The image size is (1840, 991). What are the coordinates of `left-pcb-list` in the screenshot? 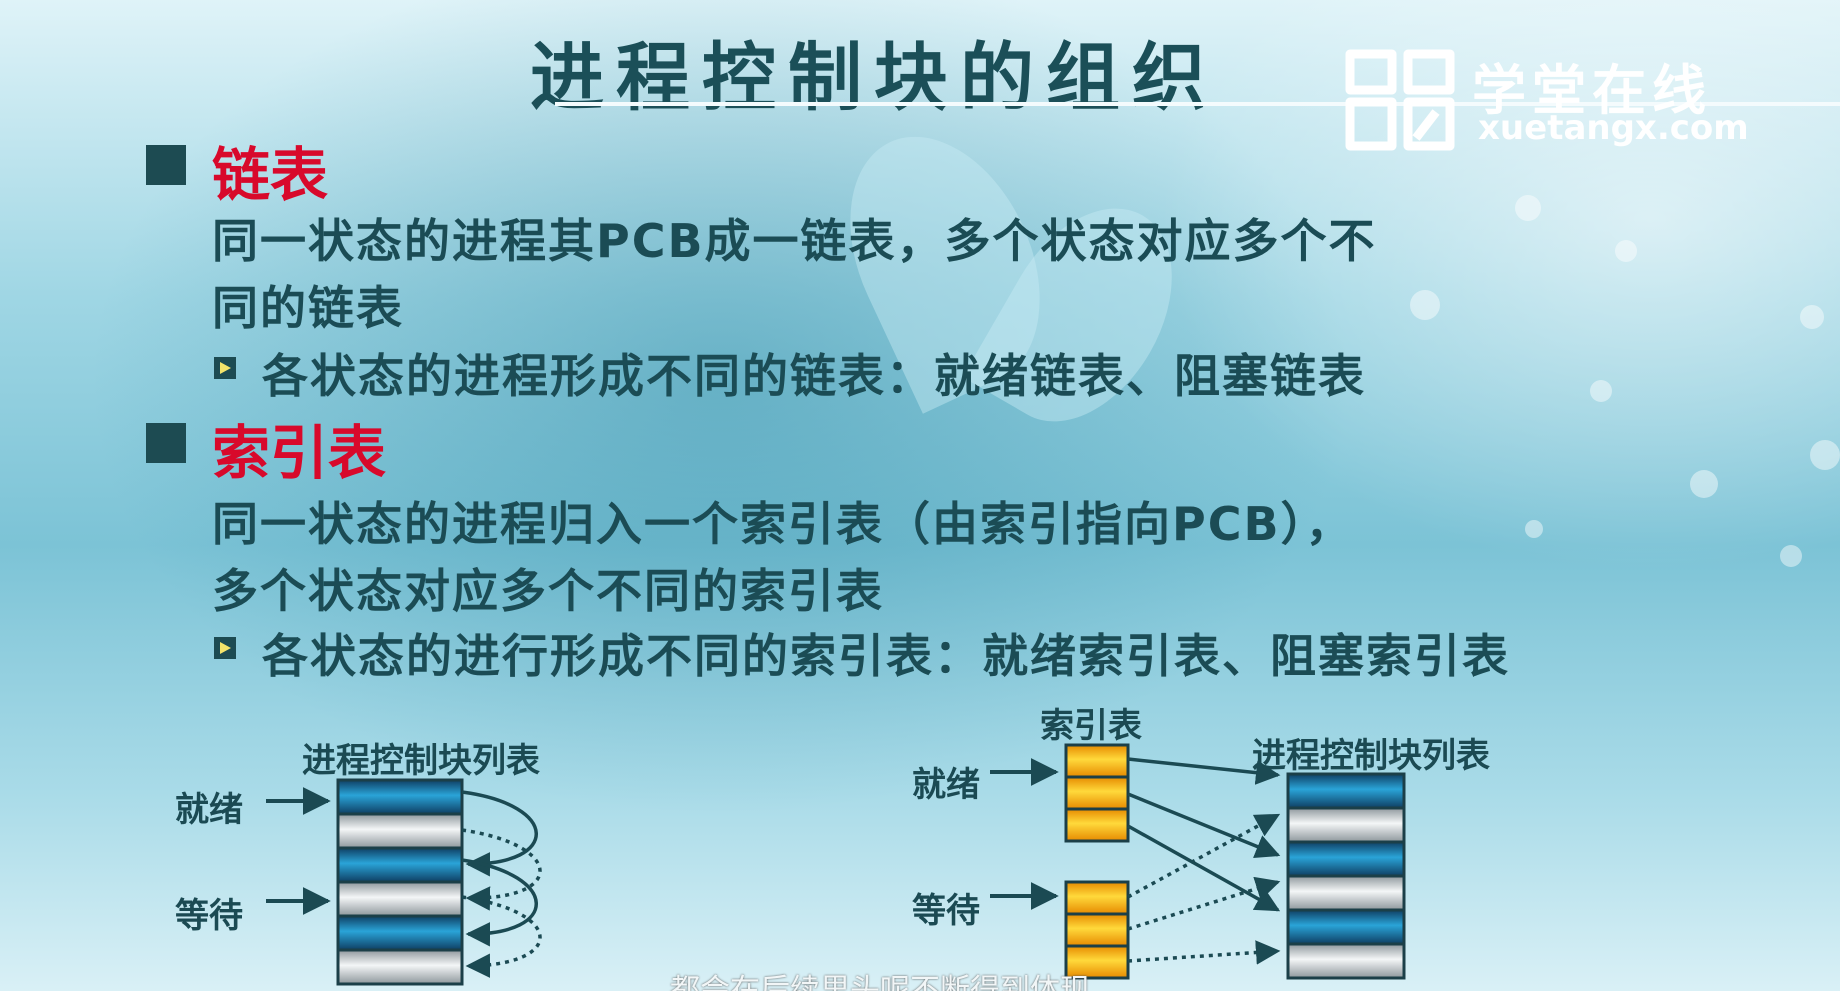 It's located at (400, 882).